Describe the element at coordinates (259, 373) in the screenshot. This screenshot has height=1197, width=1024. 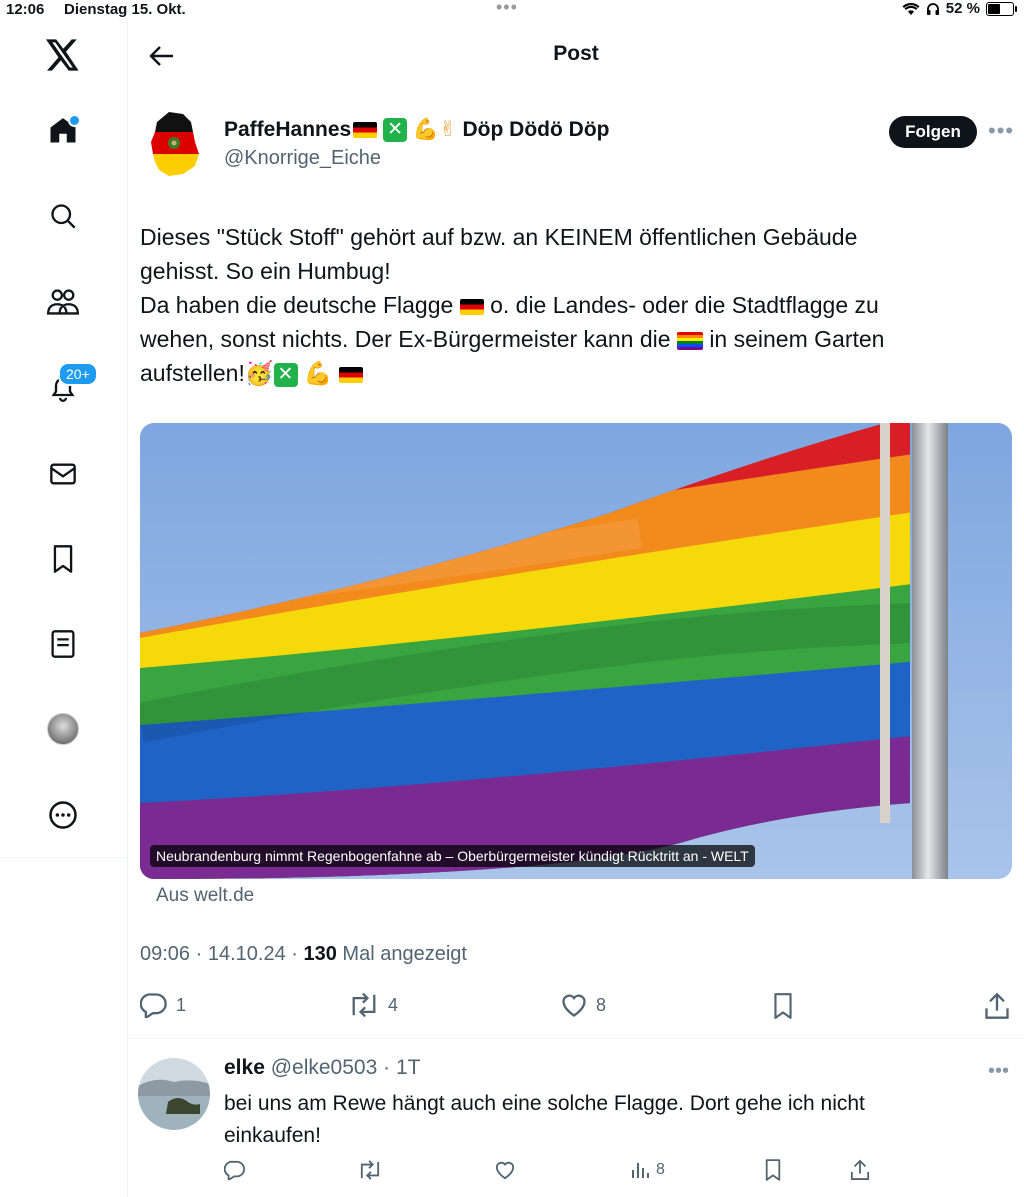
I see `partying-face-icon: 🥳` at that location.